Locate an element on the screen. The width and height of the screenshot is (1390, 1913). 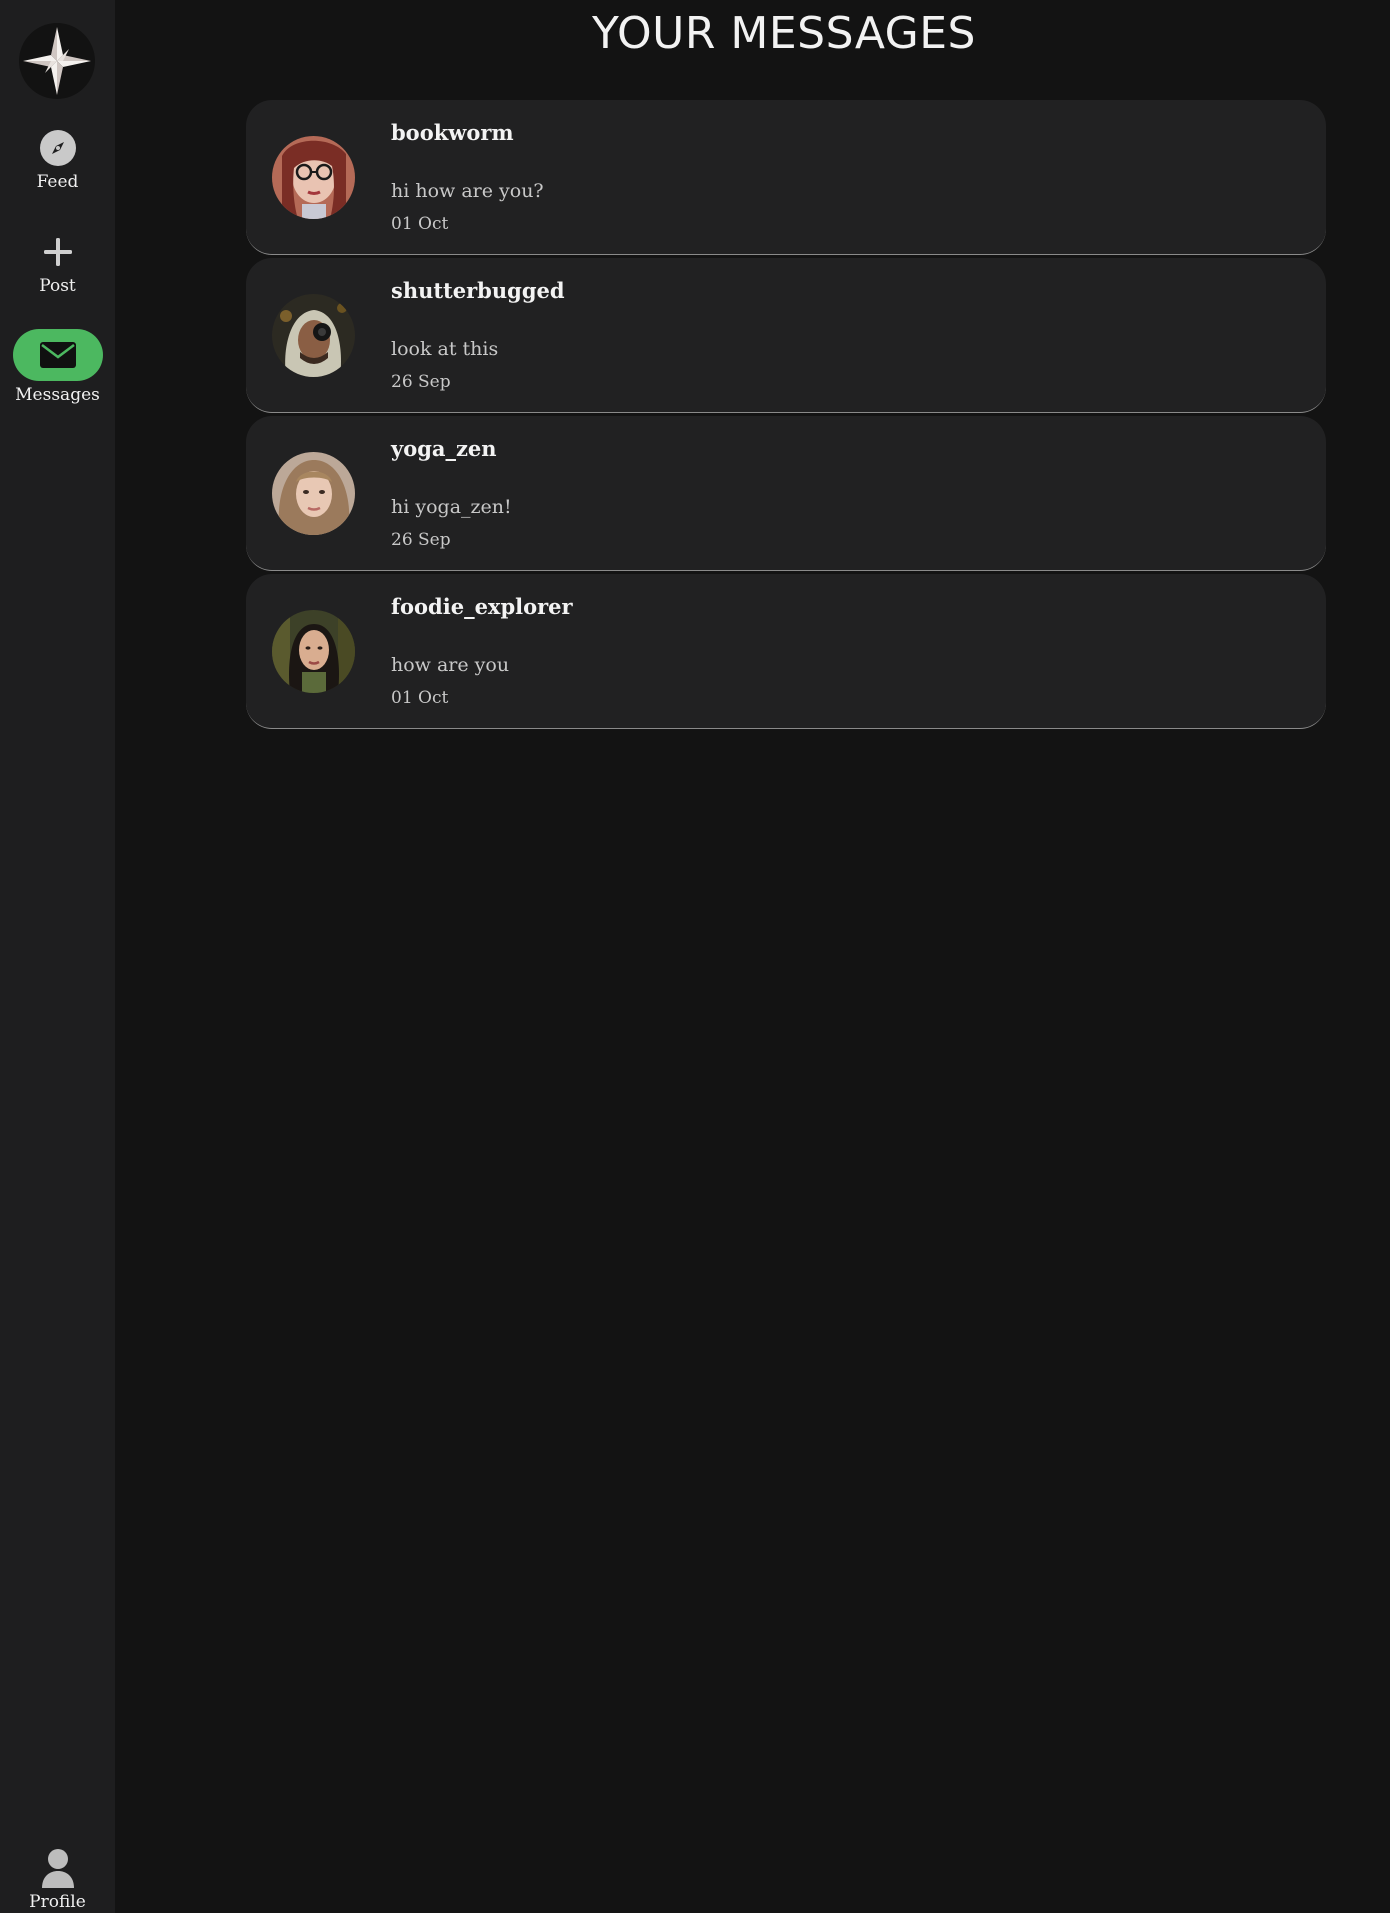
nav-label-feed: Feed is located at coordinates (57, 182).